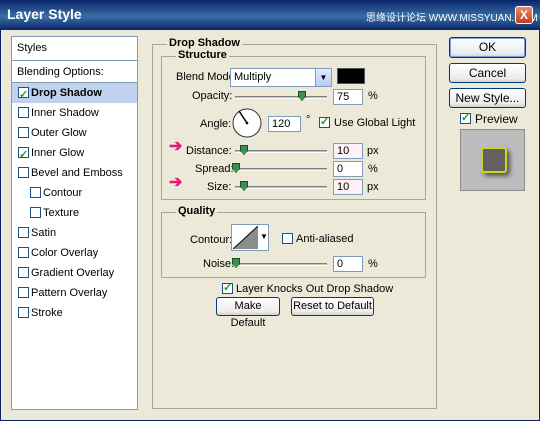 The height and width of the screenshot is (421, 540). Describe the element at coordinates (66, 93) in the screenshot. I see `style-item-label: Drop Shadow` at that location.